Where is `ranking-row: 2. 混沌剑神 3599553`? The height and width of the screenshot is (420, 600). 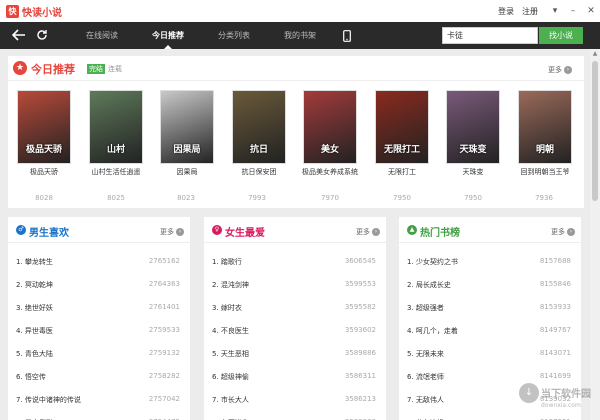 ranking-row: 2. 混沌剑神 3599553 is located at coordinates (294, 287).